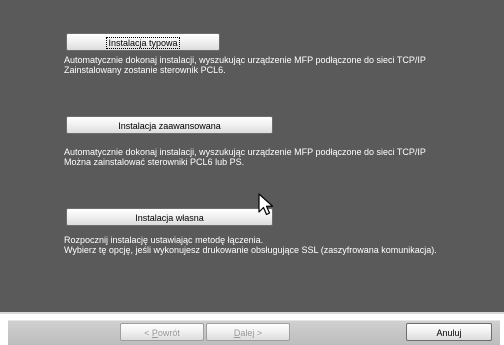 The width and height of the screenshot is (504, 345). Describe the element at coordinates (145, 70) in the screenshot. I see `typical-install-description-line2: Zainstalowany zostanie sterownik PCL6.` at that location.